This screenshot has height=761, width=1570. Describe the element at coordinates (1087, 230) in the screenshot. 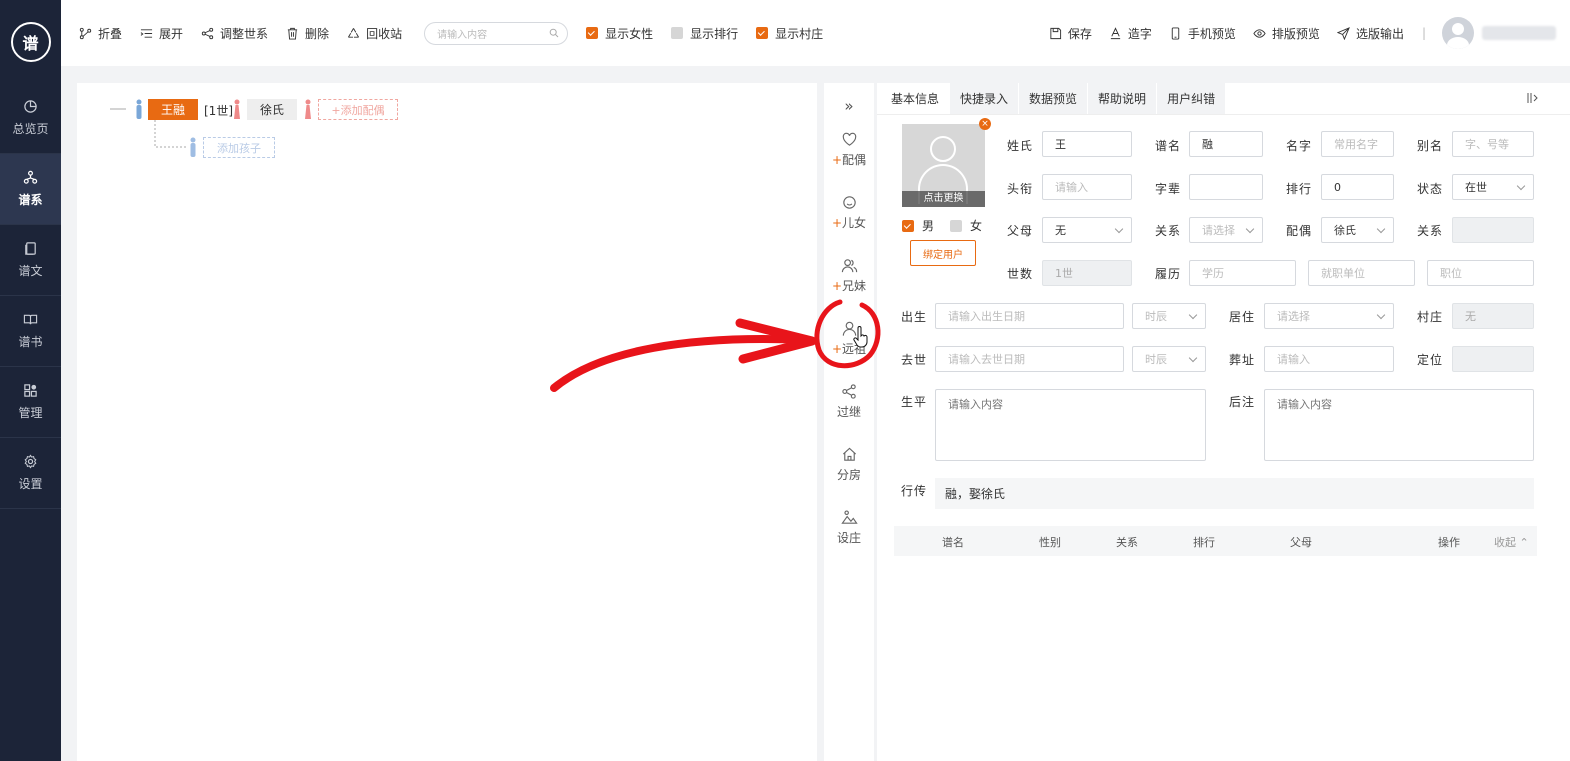

I see `parents-select: 无` at that location.